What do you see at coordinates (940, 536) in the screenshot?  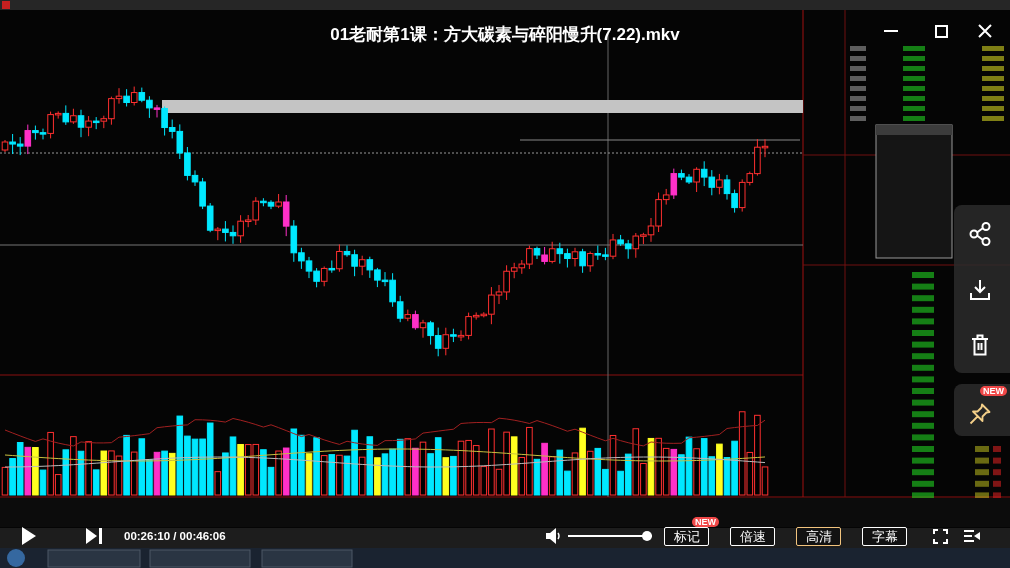 I see `fullscreen-icon` at bounding box center [940, 536].